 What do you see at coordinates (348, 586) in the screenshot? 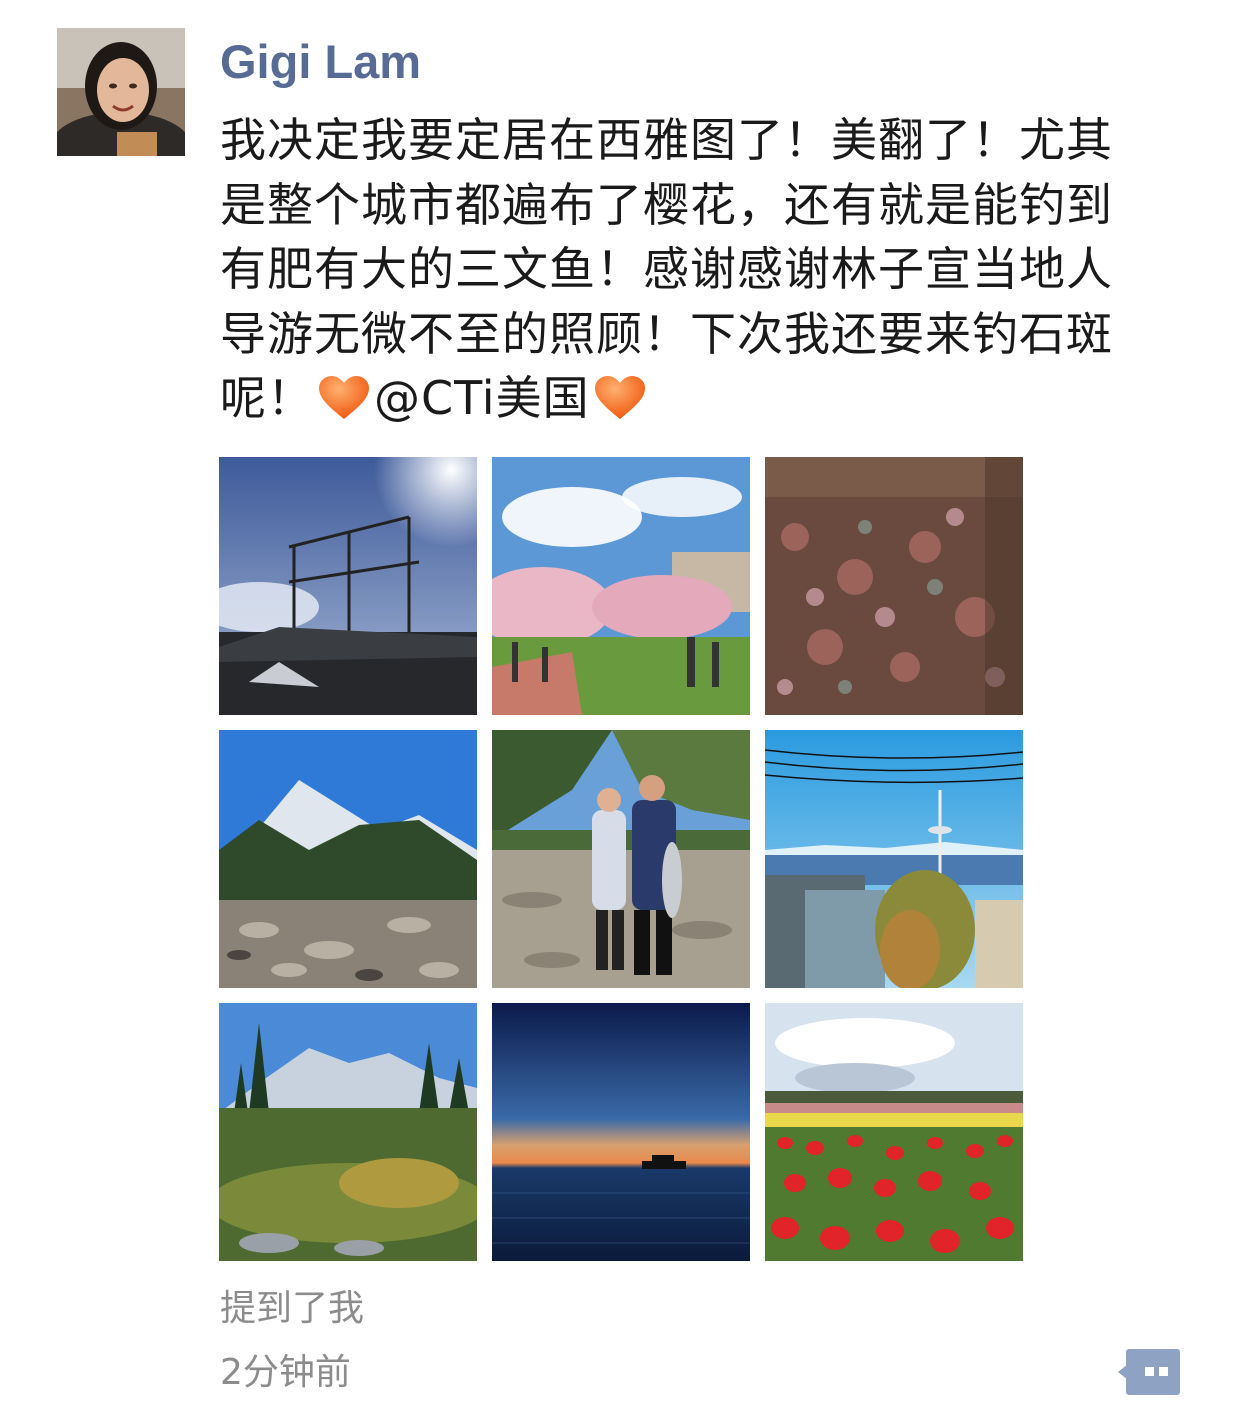
I see `photo-public-market` at bounding box center [348, 586].